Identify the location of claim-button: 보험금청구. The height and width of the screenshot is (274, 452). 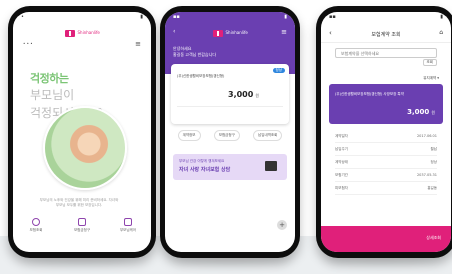
(226, 135).